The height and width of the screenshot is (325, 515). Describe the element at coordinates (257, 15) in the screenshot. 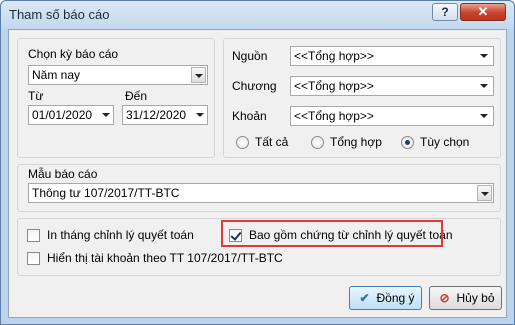

I see `title-bar: Tham số báo cáo ? ✕` at that location.